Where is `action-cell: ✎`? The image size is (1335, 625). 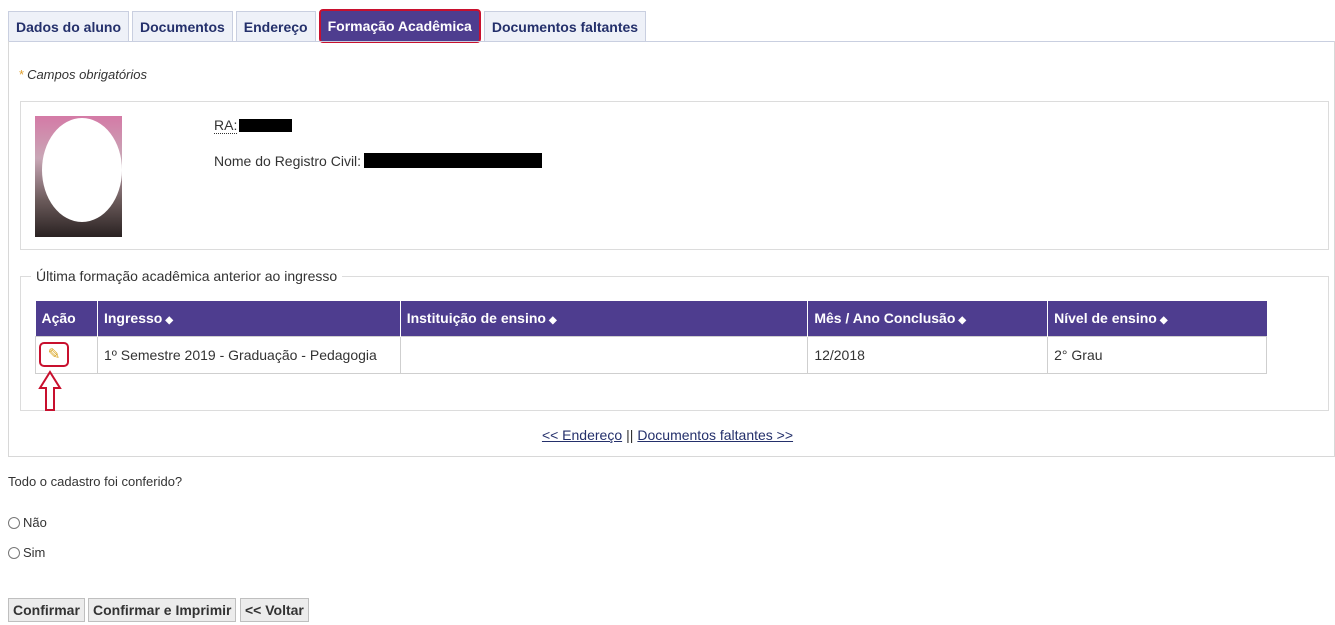 action-cell: ✎ is located at coordinates (66, 354).